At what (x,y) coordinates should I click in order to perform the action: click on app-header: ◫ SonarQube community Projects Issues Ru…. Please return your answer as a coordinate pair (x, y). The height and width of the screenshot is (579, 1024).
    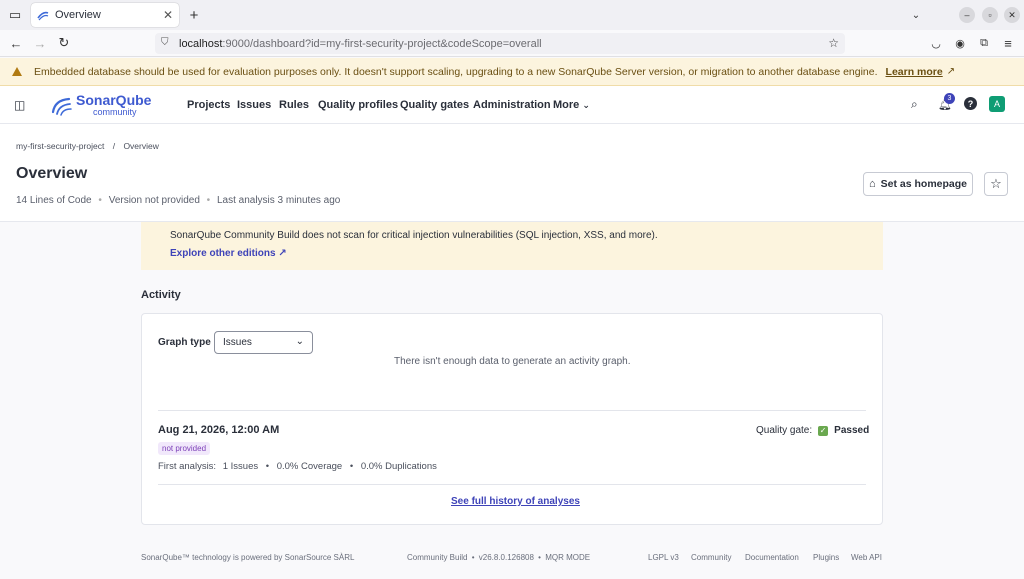
    Looking at the image, I should click on (512, 105).